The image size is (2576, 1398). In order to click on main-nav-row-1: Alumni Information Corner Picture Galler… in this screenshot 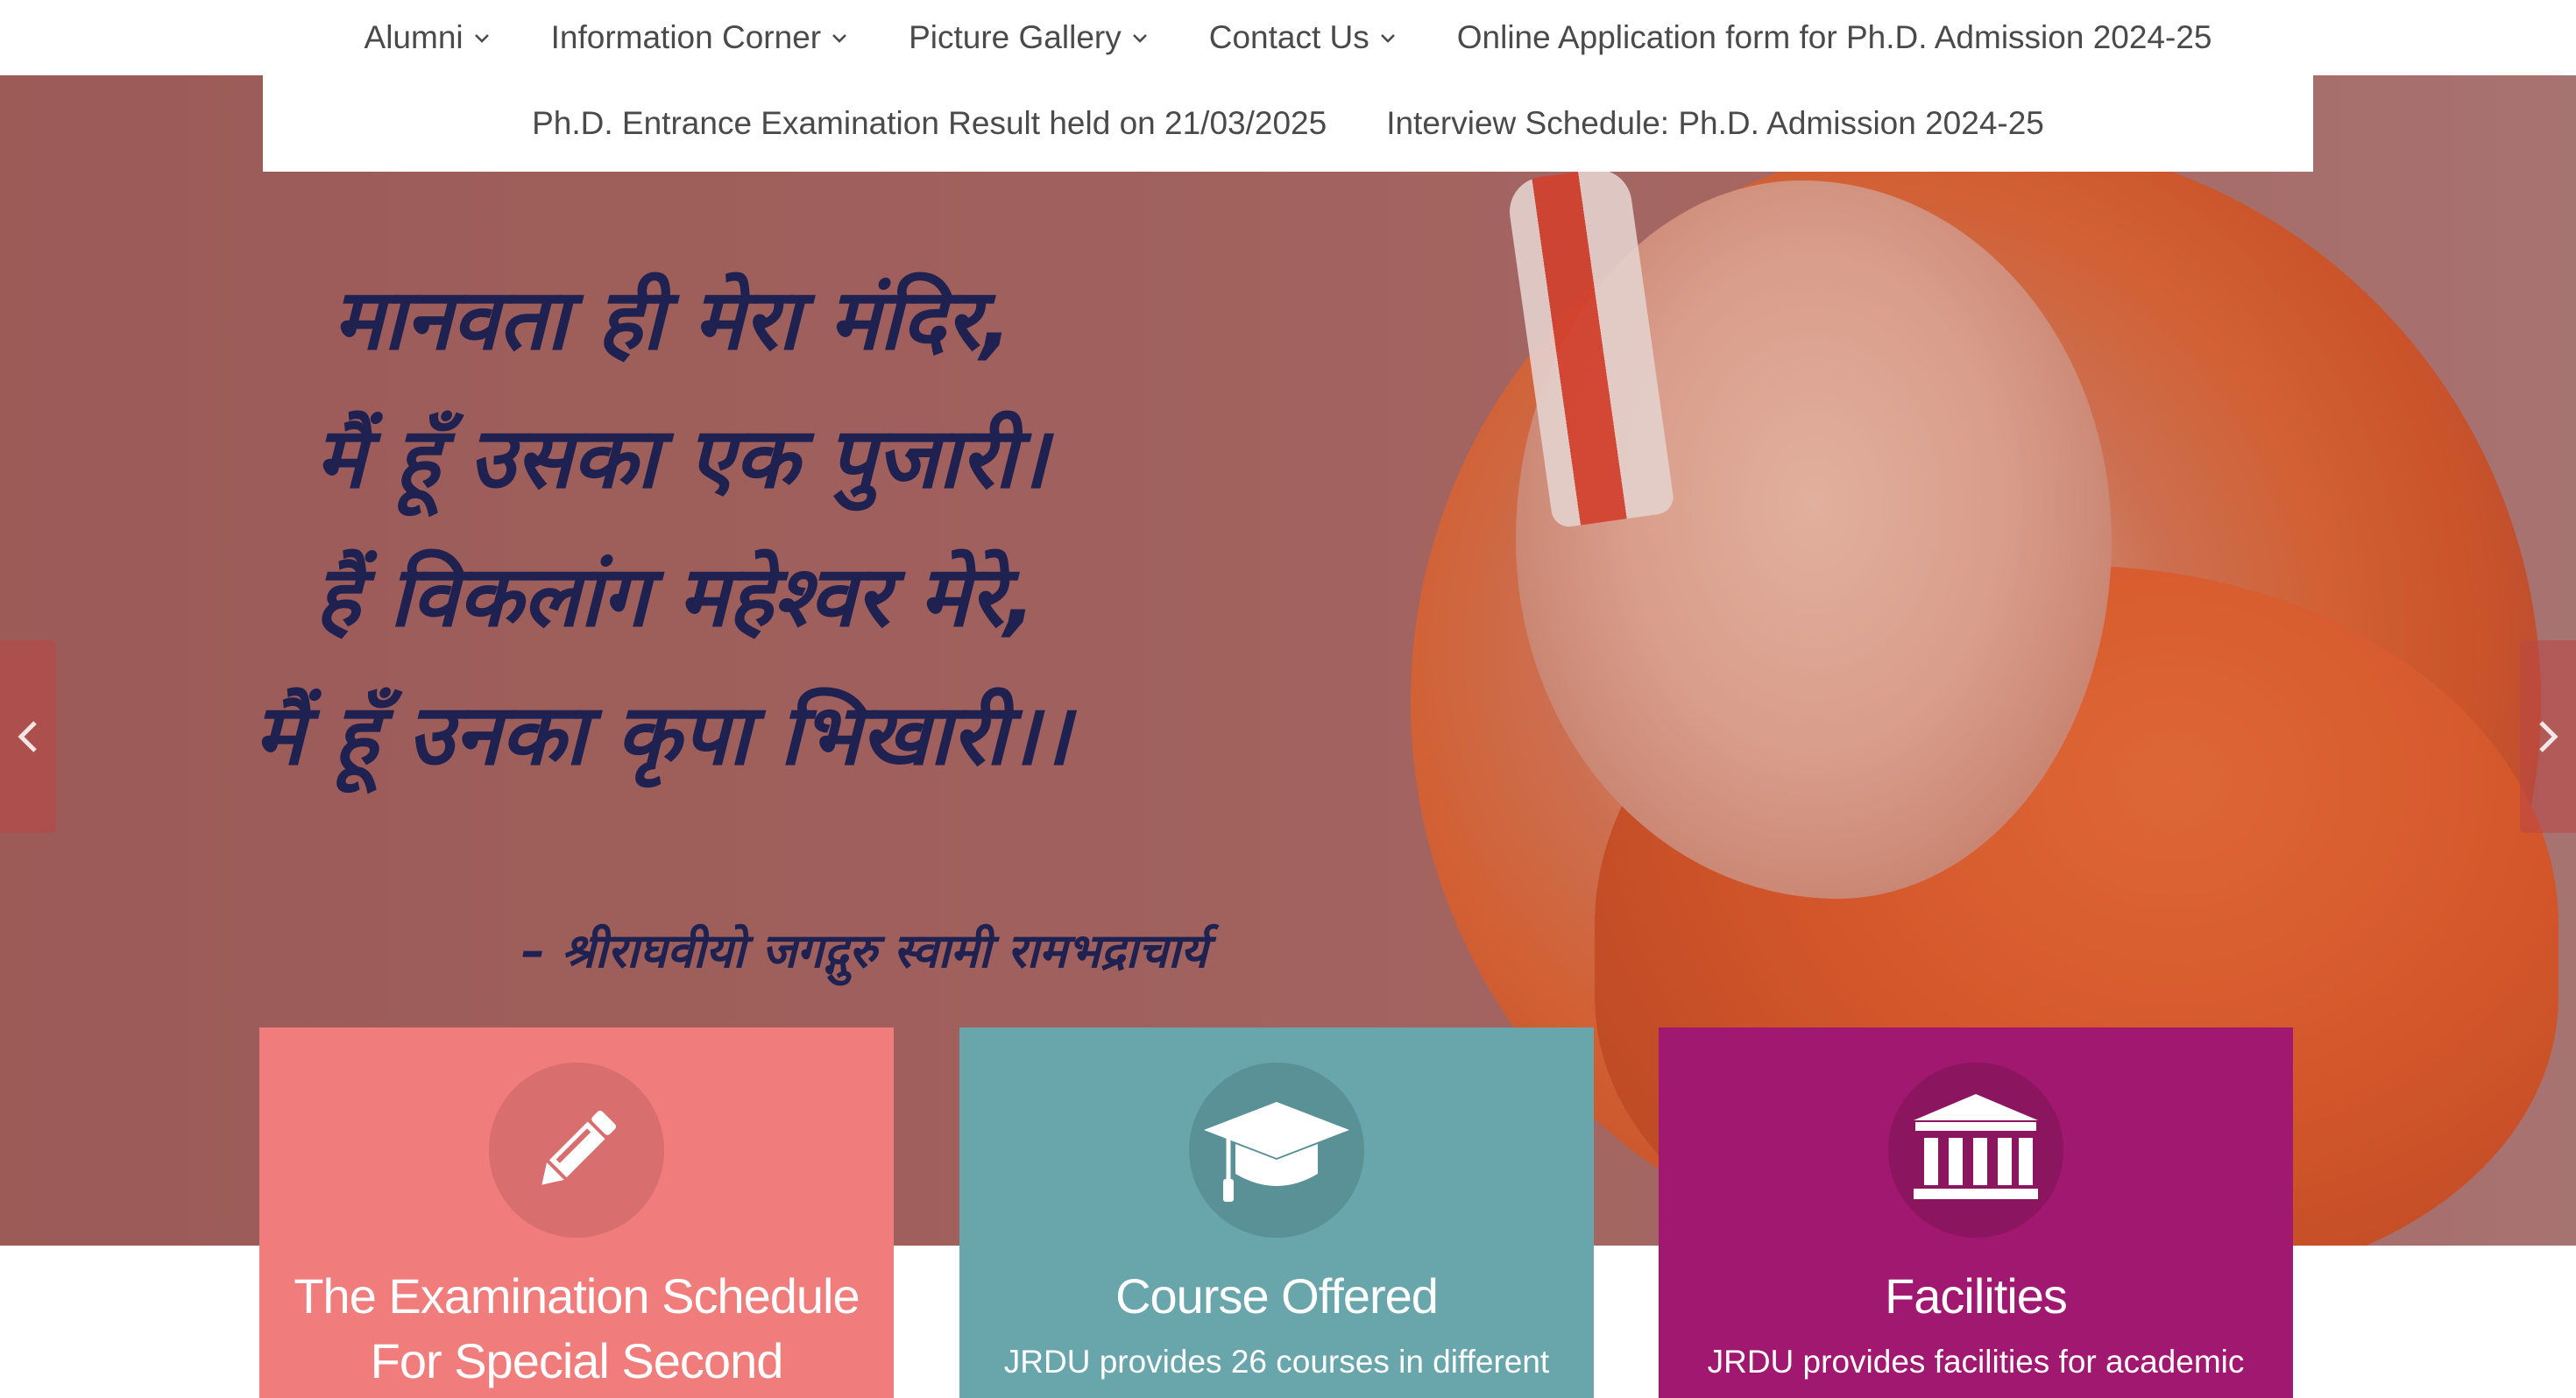, I will do `click(1288, 37)`.